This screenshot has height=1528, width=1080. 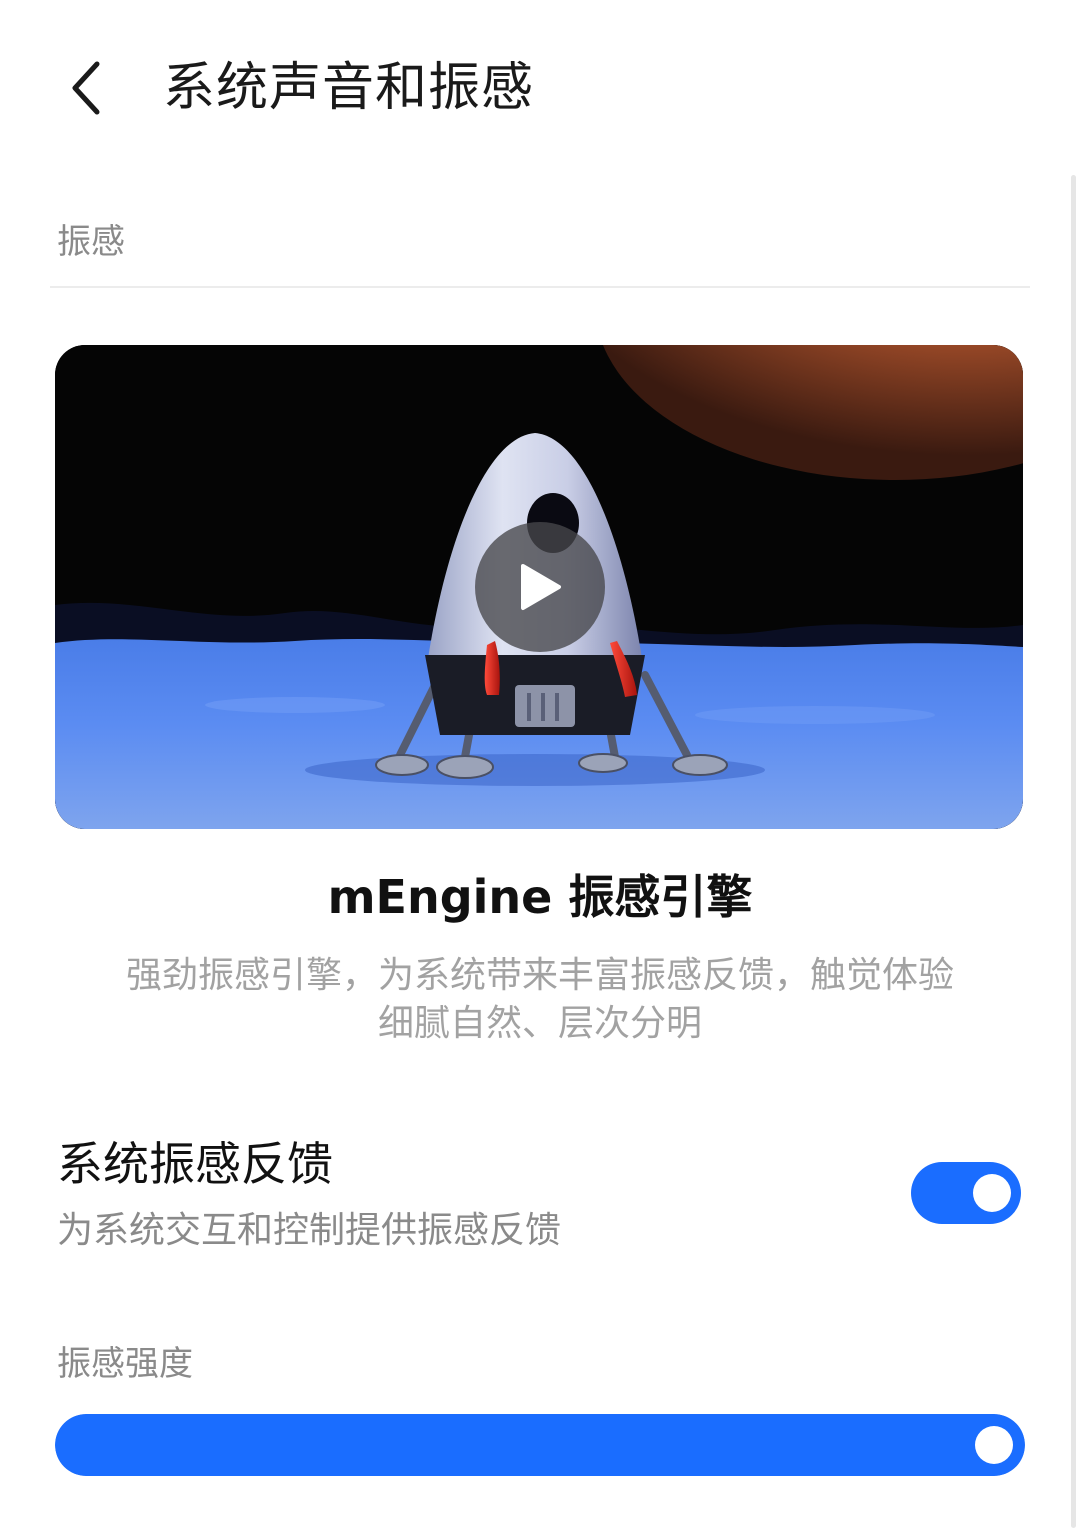 I want to click on feature-title: mEngine 振感引擎, so click(x=540, y=897).